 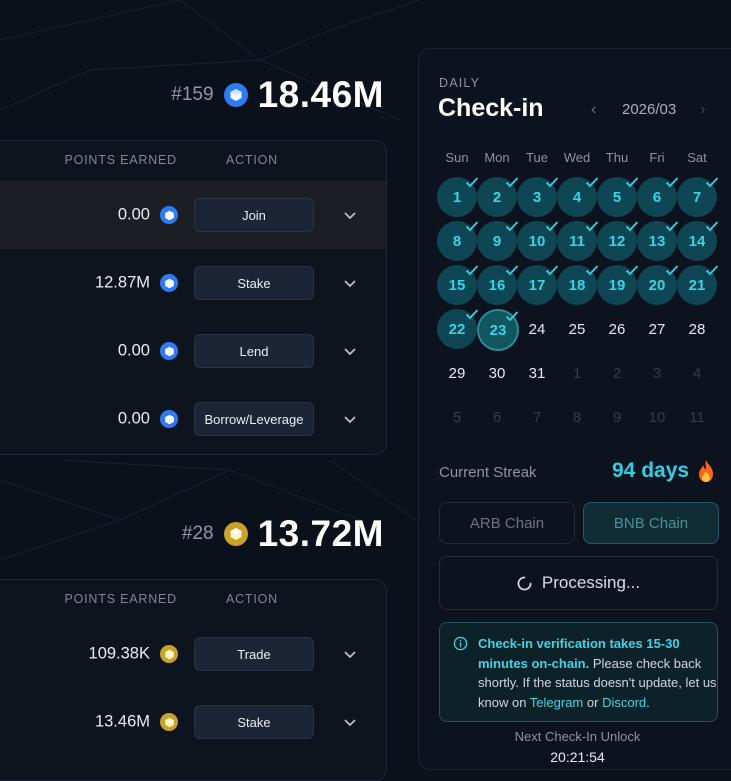 What do you see at coordinates (193, 215) in the screenshot?
I see `table-row: 0.00 Join` at bounding box center [193, 215].